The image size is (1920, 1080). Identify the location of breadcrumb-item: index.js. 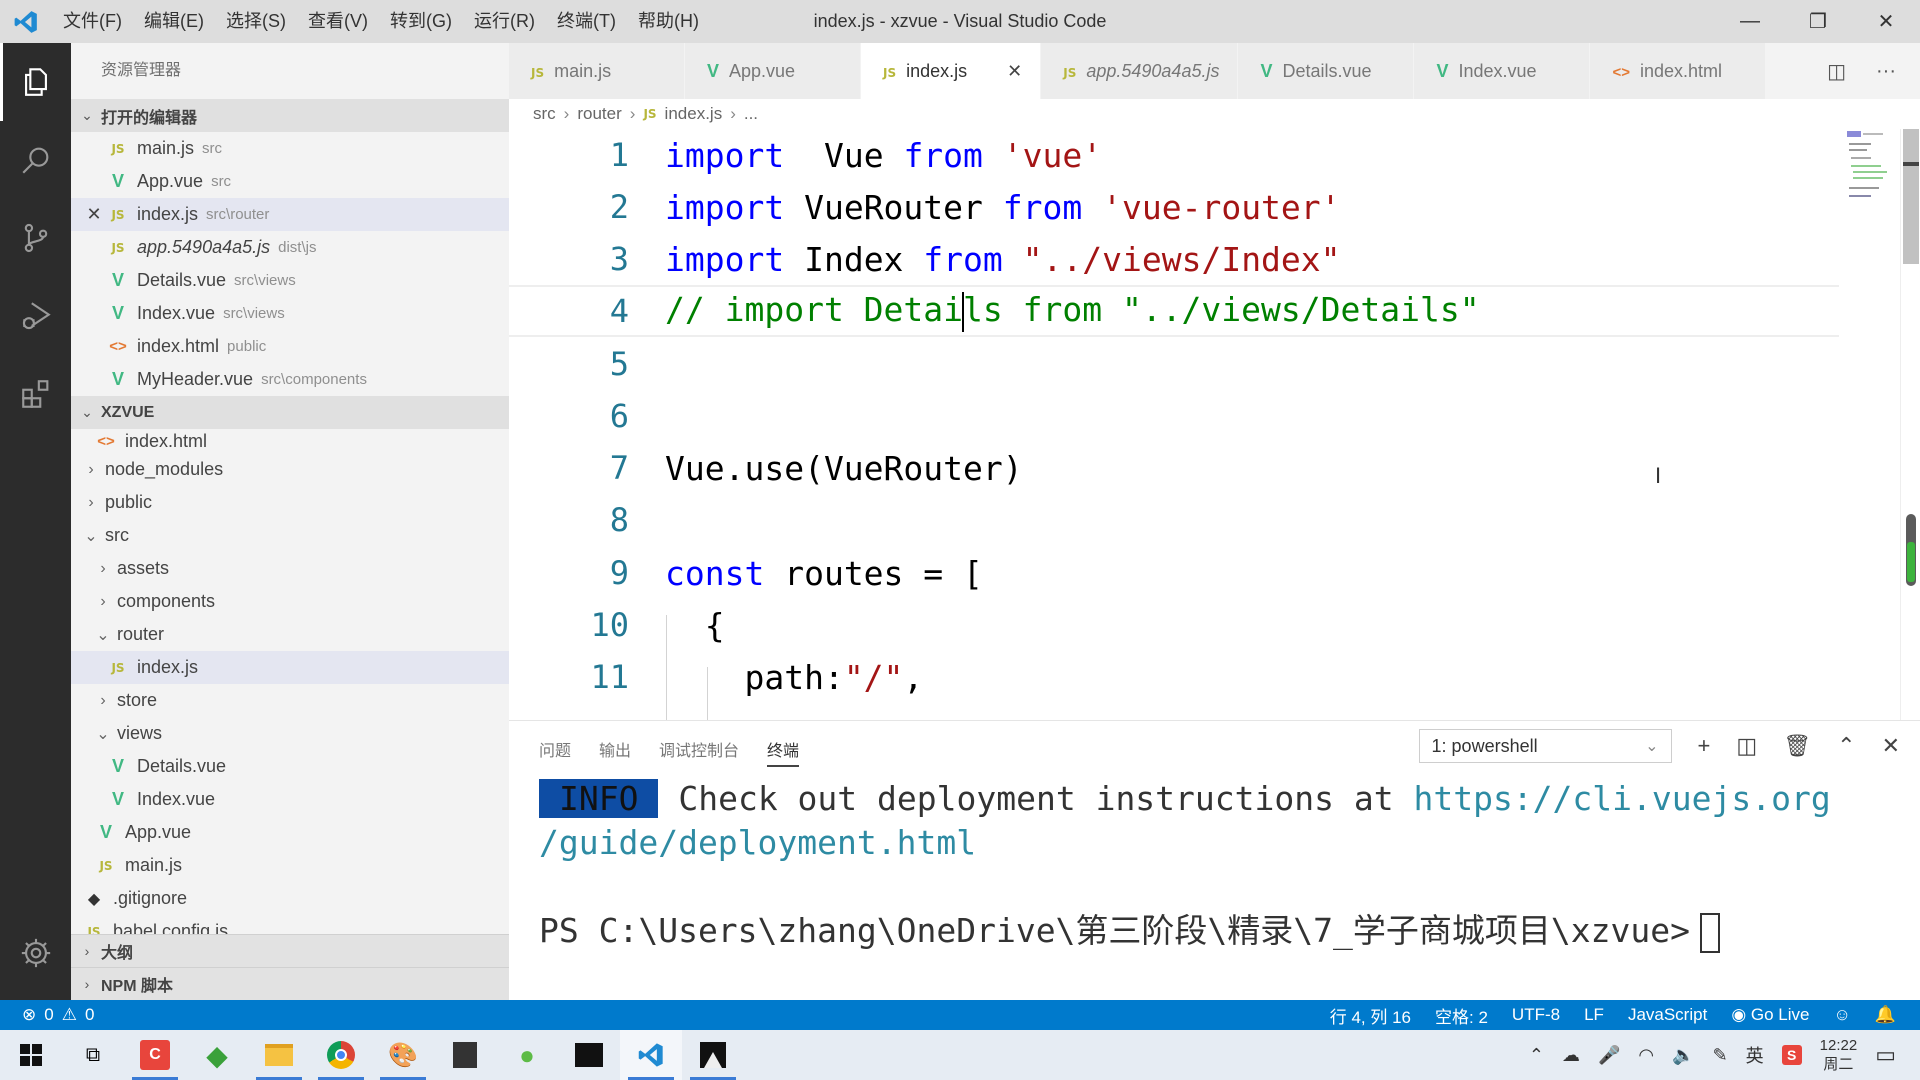
(694, 114).